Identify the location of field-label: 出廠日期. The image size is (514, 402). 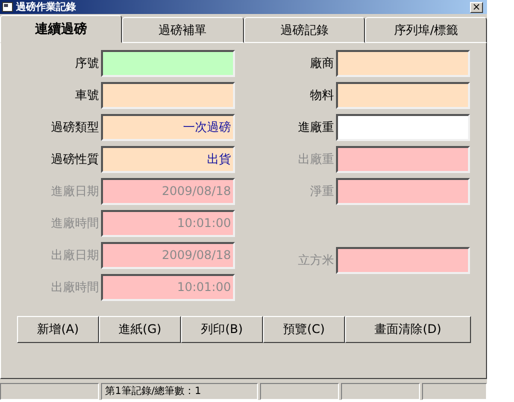
(75, 255).